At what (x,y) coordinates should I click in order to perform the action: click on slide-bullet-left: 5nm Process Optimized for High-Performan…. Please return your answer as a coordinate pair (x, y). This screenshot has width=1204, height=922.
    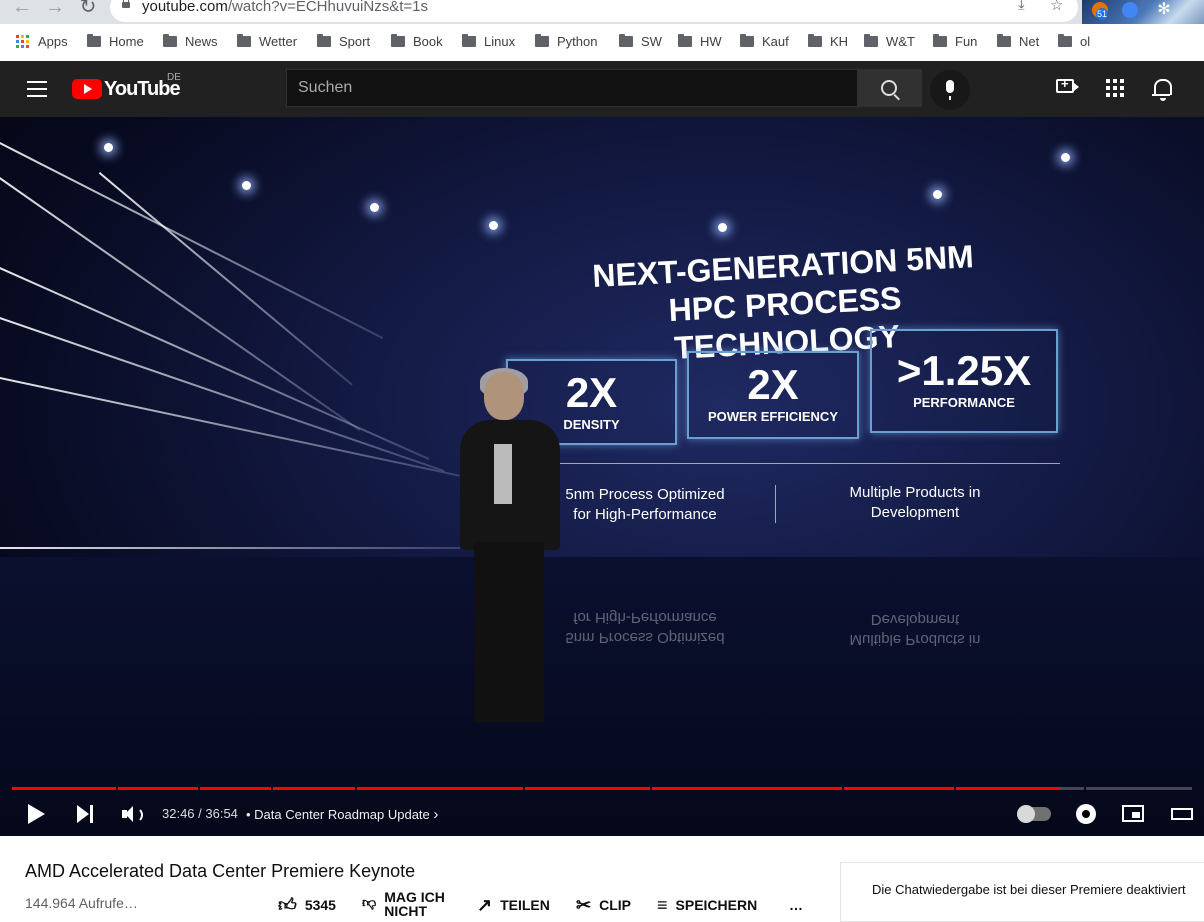
    Looking at the image, I should click on (645, 505).